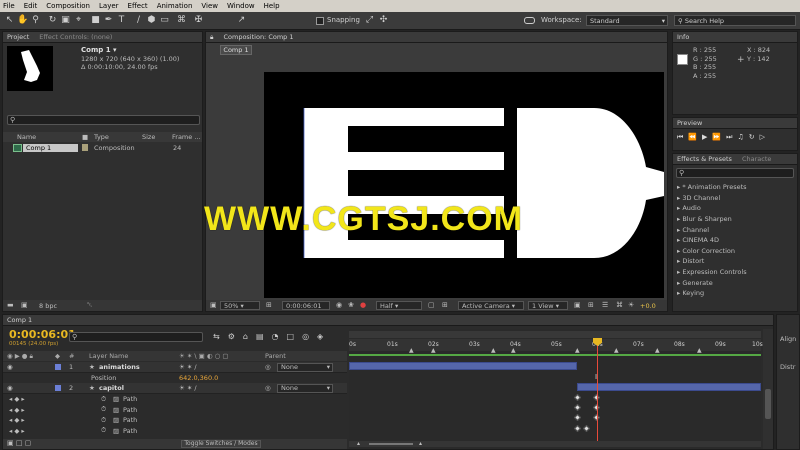  What do you see at coordinates (768, 404) in the screenshot?
I see `scrollbar-thumb` at bounding box center [768, 404].